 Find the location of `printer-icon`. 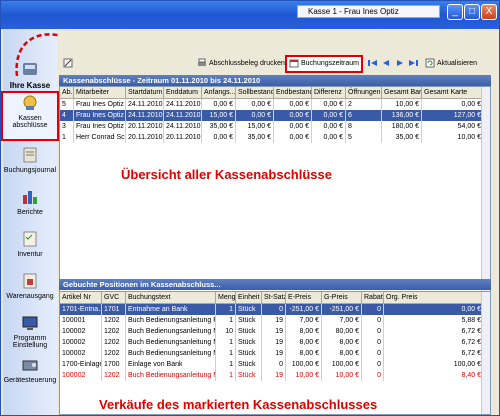

printer-icon is located at coordinates (202, 62).